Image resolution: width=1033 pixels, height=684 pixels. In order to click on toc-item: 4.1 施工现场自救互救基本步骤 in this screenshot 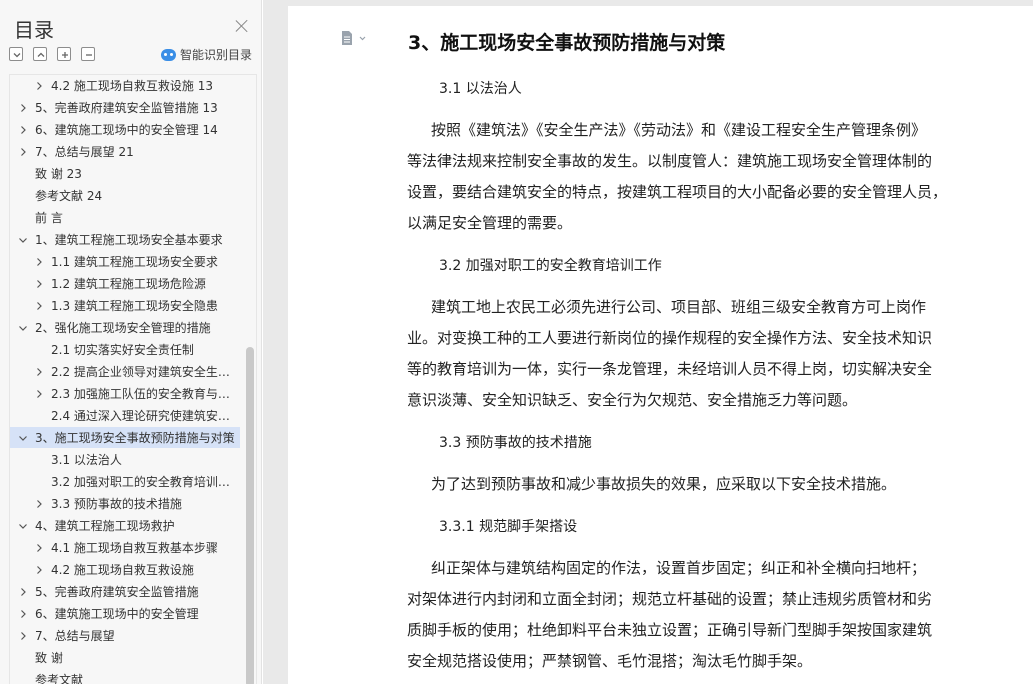, I will do `click(125, 547)`.